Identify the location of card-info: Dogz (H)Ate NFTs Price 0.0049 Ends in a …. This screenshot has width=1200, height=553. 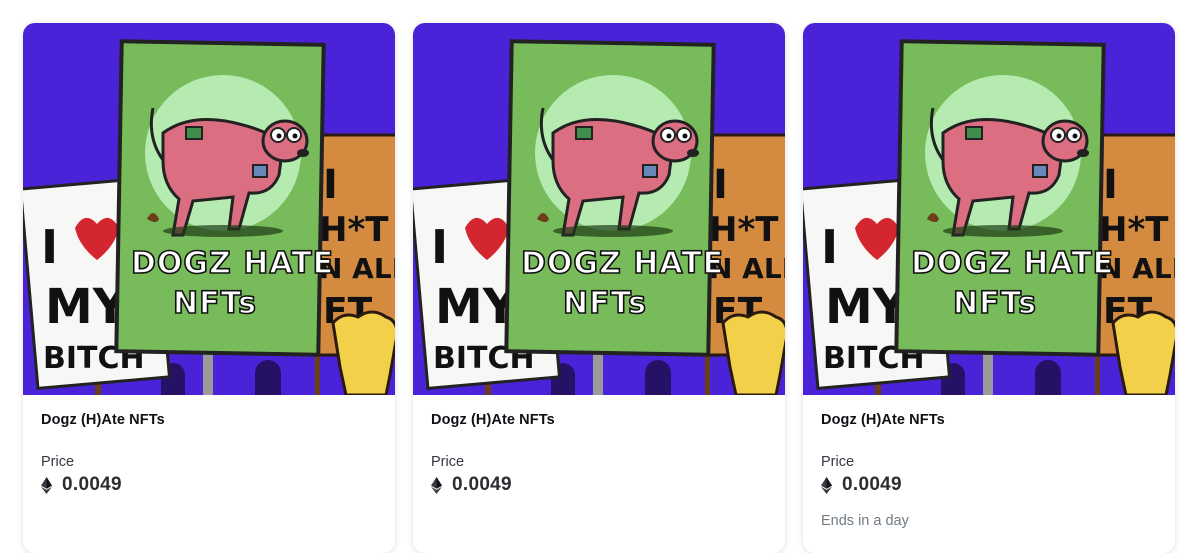
(989, 462).